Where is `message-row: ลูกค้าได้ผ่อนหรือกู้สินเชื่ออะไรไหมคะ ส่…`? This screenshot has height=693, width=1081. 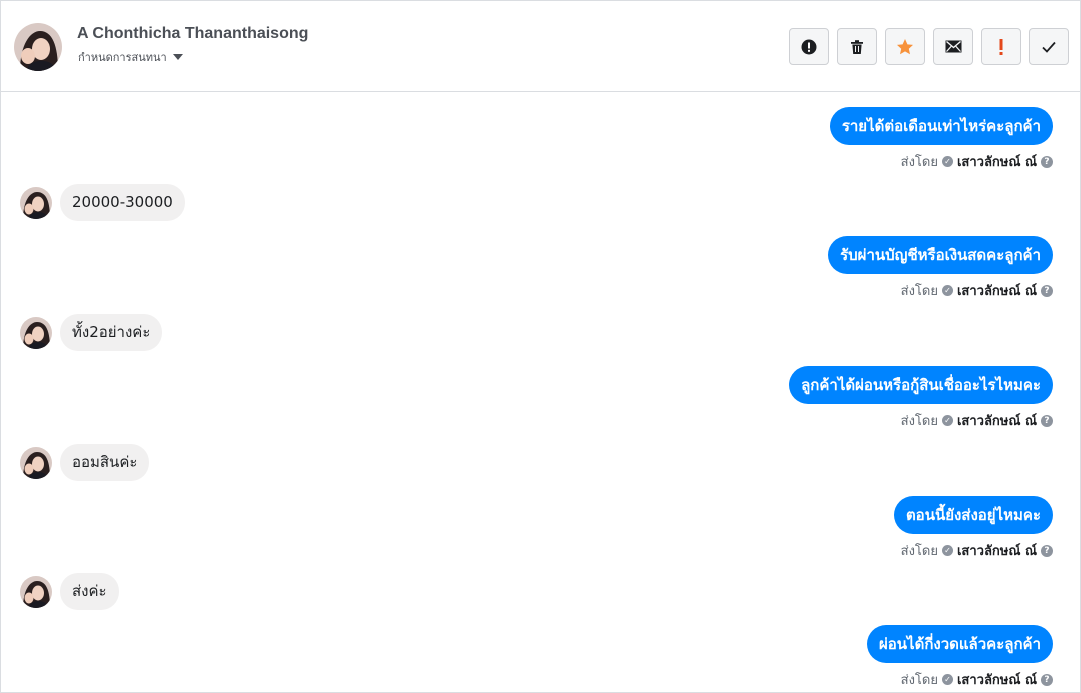 message-row: ลูกค้าได้ผ่อนหรือกู้สินเชื่ออะไรไหมคะ ส่… is located at coordinates (540, 401).